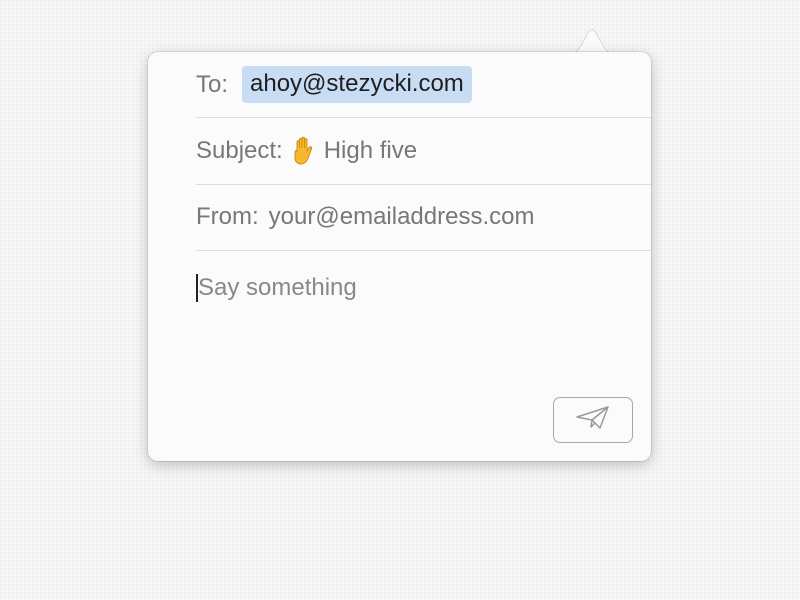  I want to click on recipient-token: ahoy@stezycki.com, so click(357, 84).